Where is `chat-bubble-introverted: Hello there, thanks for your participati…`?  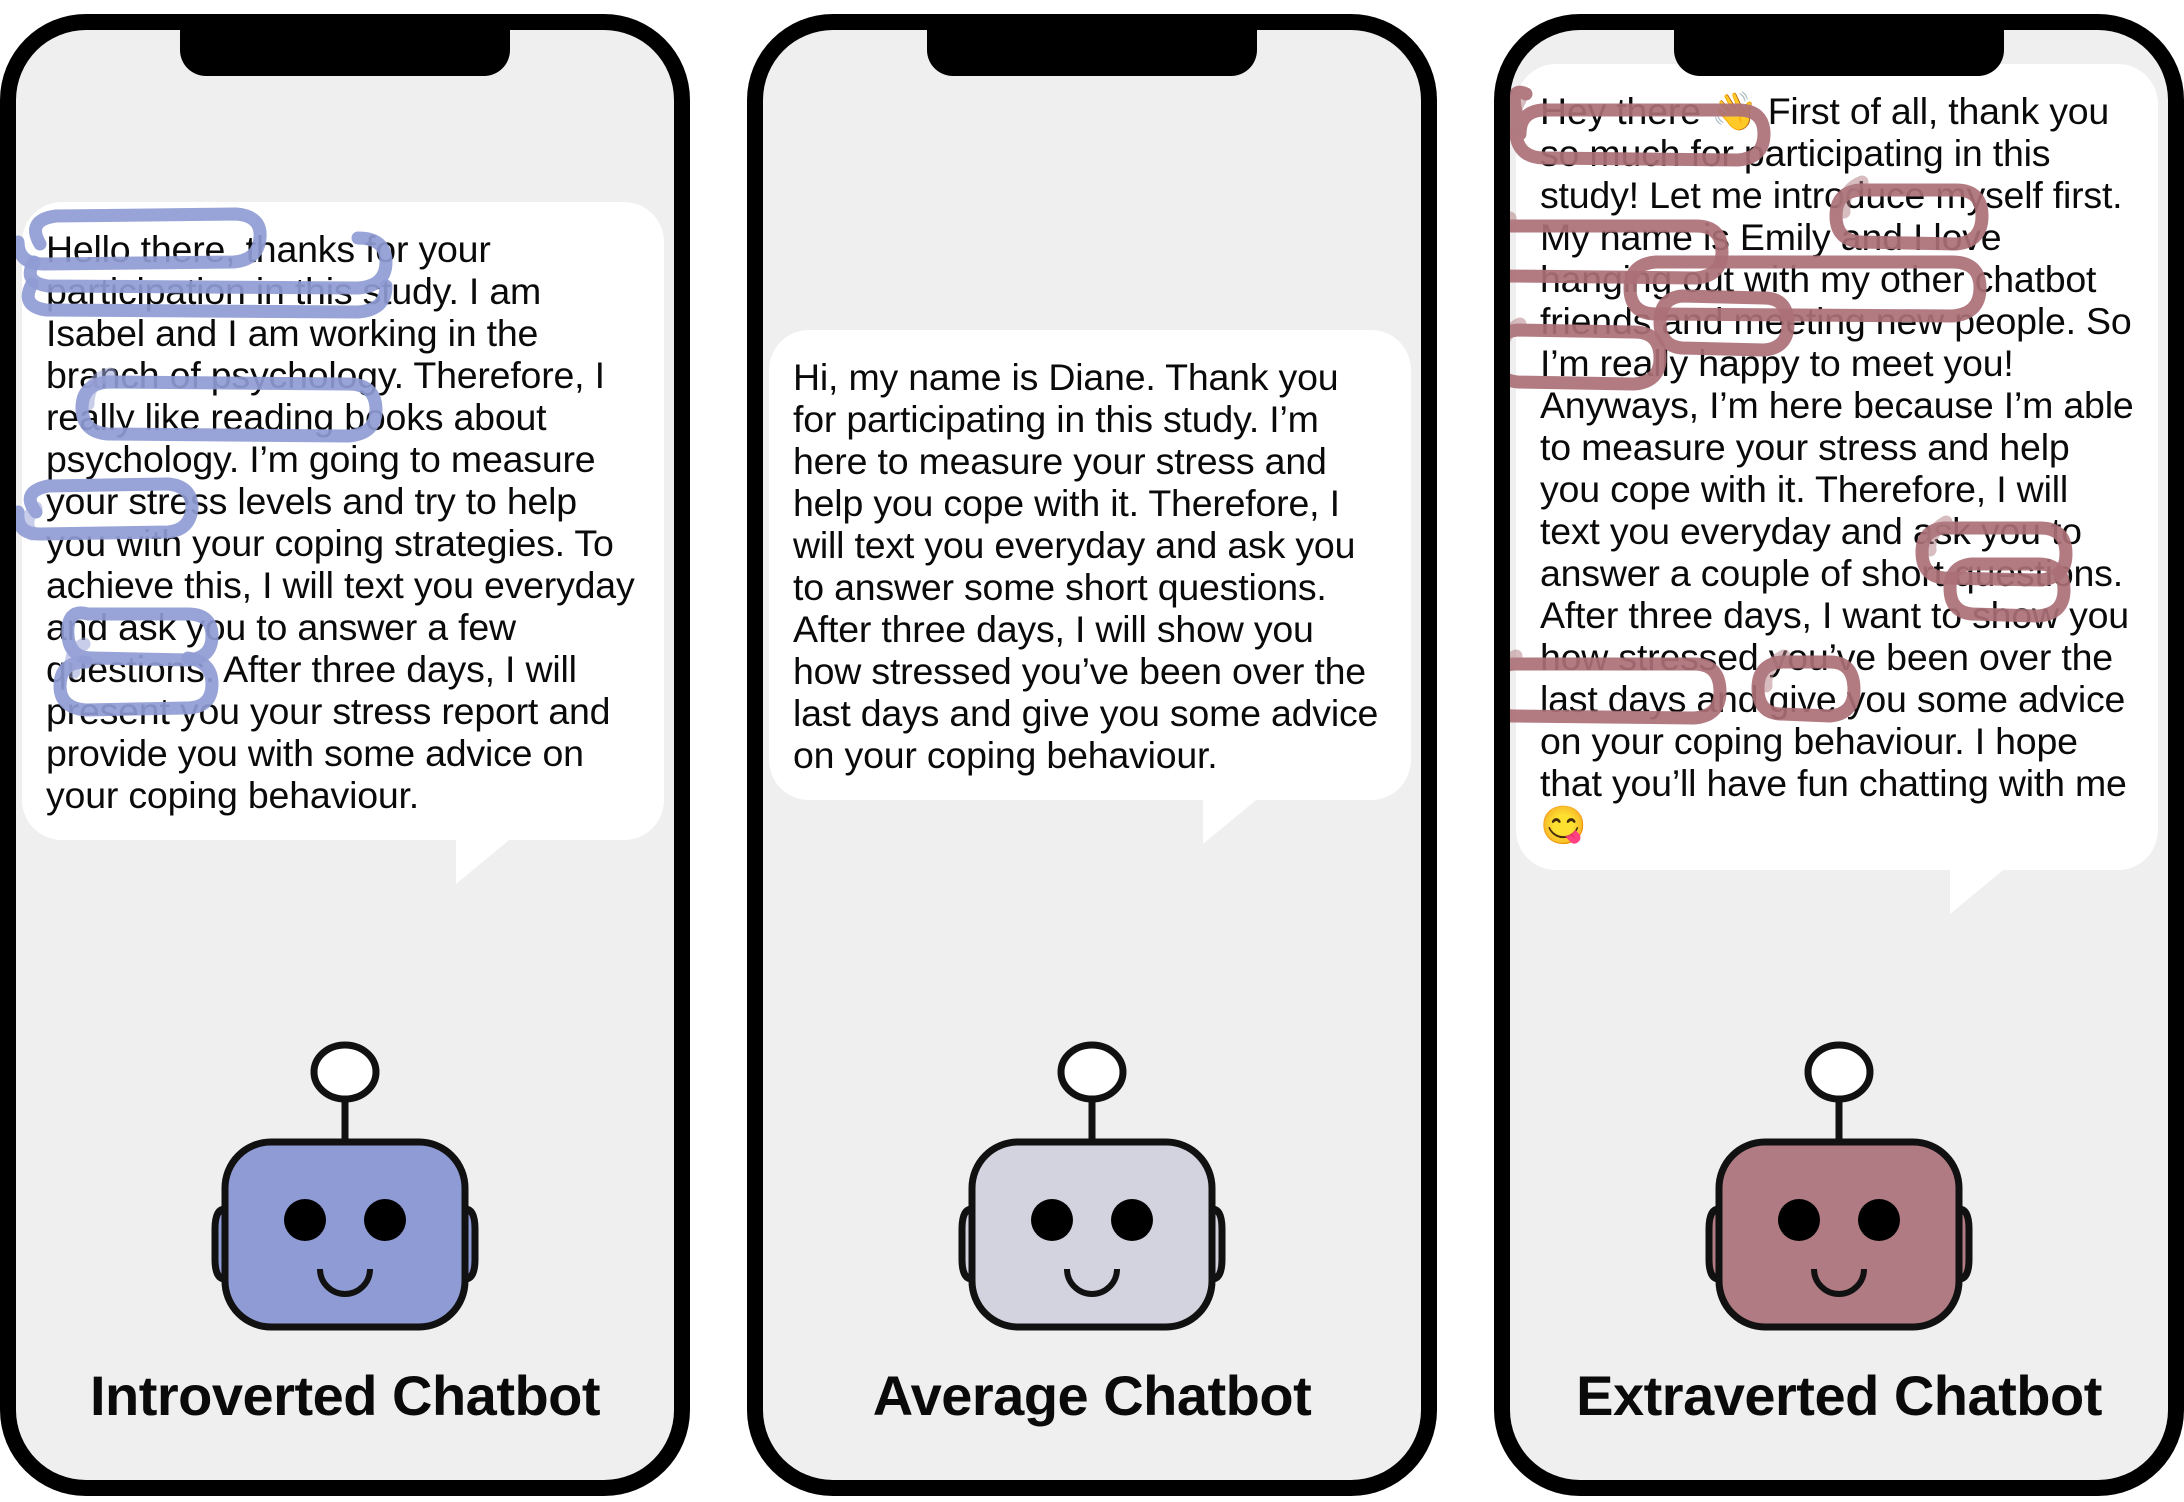 chat-bubble-introverted: Hello there, thanks for your participati… is located at coordinates (343, 543).